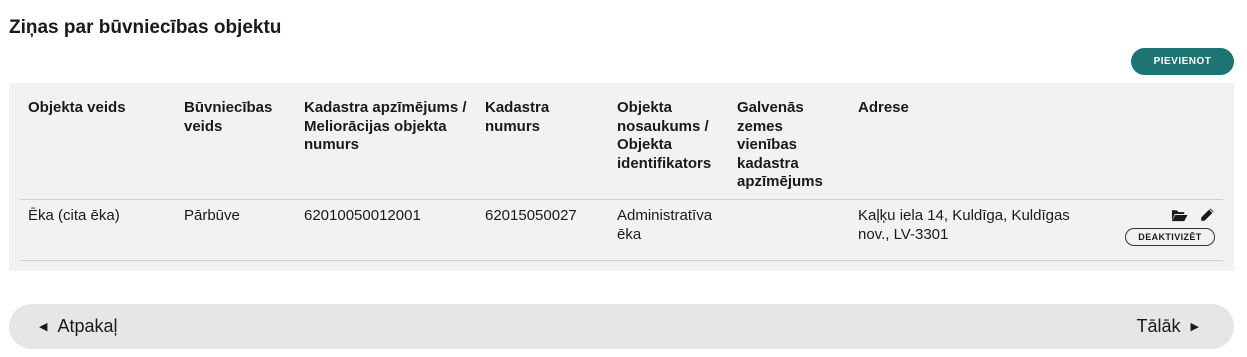  I want to click on cell-objekta-veids: Ēka (cita ēka), so click(74, 215).